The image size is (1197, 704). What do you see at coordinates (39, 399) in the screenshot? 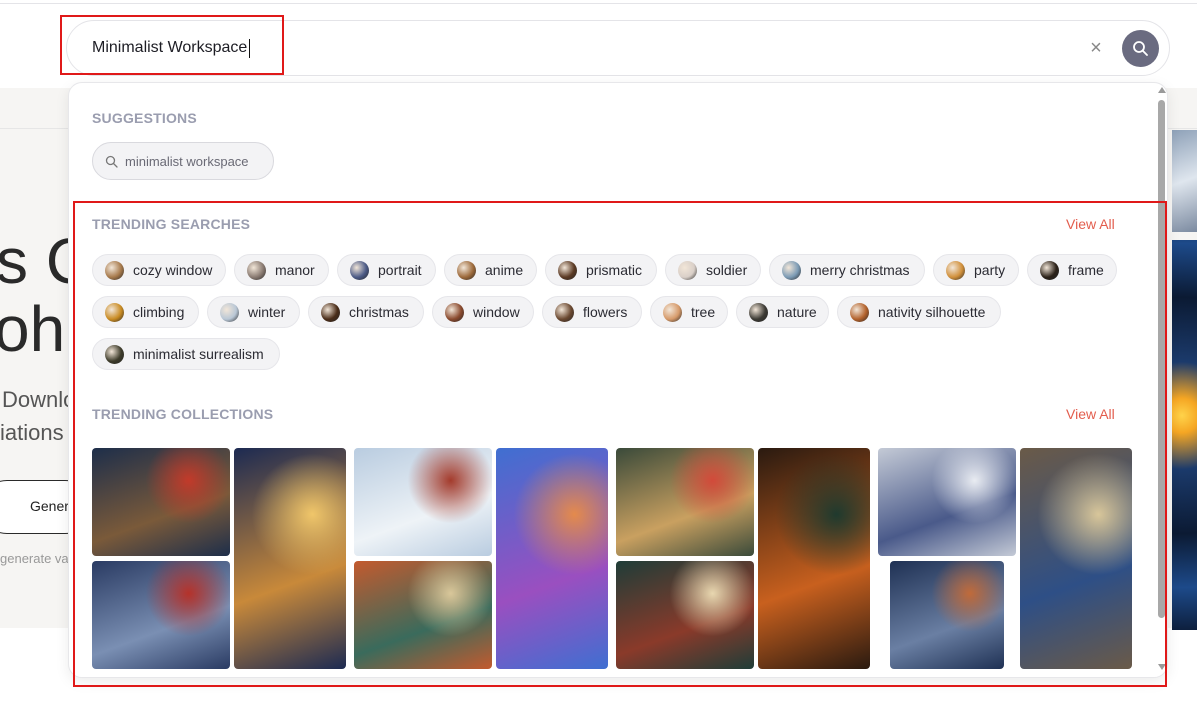
I see `hero-subtitle-line1: Downlo` at bounding box center [39, 399].